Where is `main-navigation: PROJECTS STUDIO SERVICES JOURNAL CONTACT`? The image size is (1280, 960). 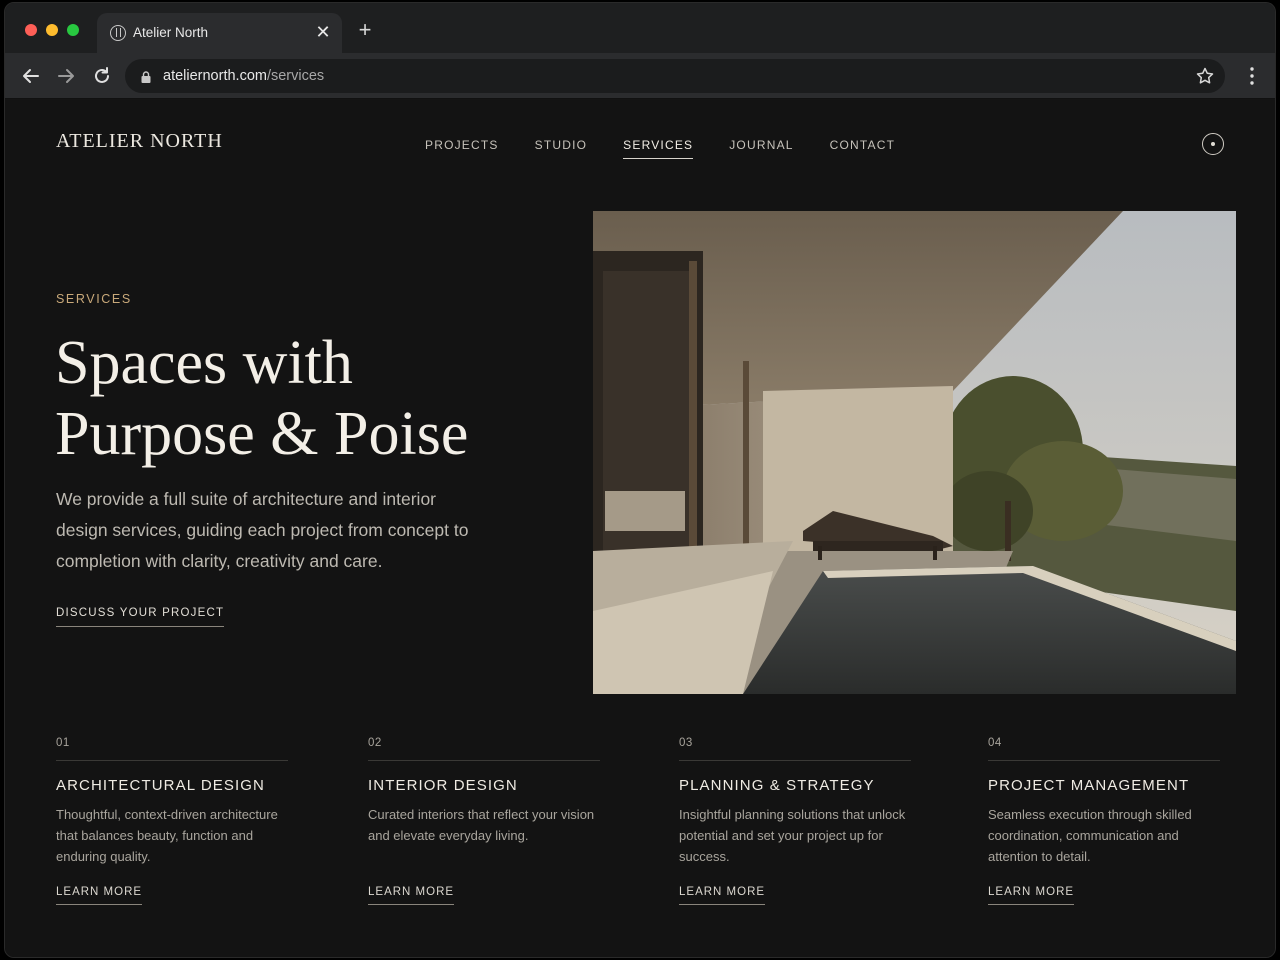
main-navigation: PROJECTS STUDIO SERVICES JOURNAL CONTACT is located at coordinates (678, 148).